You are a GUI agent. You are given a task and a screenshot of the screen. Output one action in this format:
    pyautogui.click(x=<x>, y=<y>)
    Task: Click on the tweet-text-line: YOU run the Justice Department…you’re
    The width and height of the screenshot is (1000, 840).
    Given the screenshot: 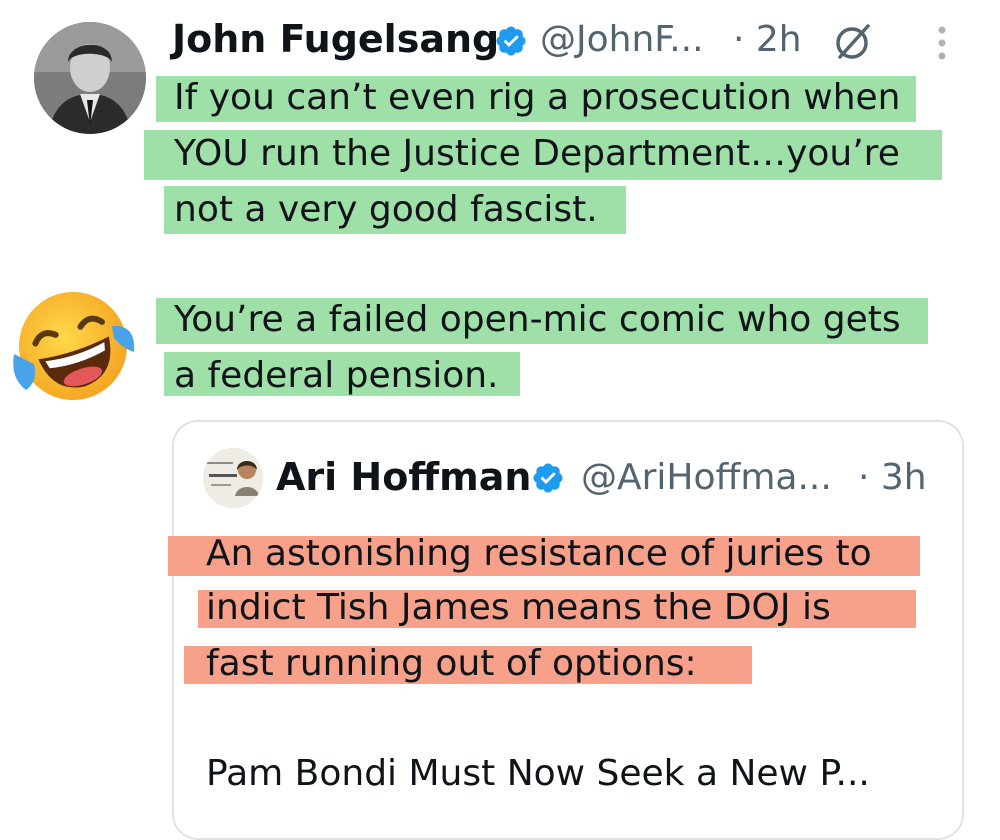 What is the action you would take?
    pyautogui.click(x=537, y=153)
    